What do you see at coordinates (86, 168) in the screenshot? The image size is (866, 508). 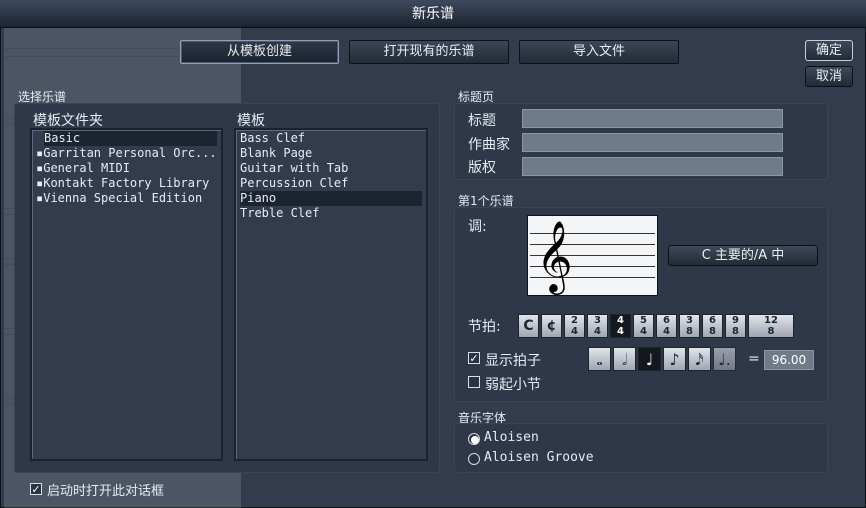 I see `folder-label: General MIDI` at bounding box center [86, 168].